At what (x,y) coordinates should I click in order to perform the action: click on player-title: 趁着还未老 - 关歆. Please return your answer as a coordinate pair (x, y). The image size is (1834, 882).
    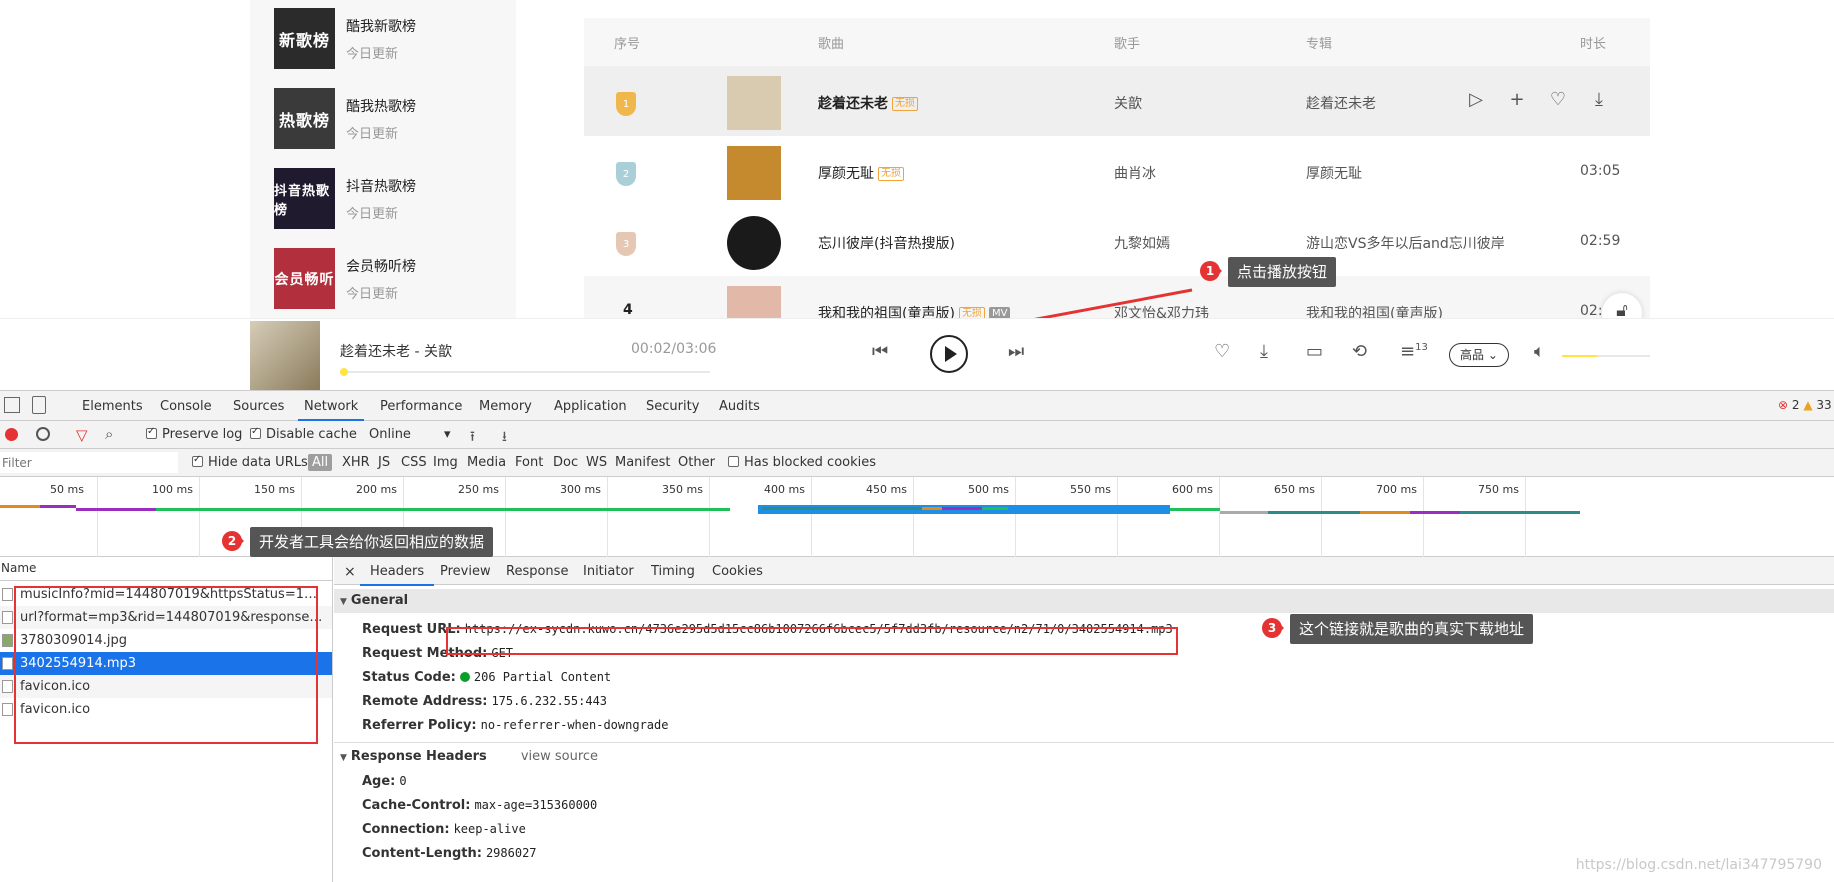
    Looking at the image, I should click on (396, 351).